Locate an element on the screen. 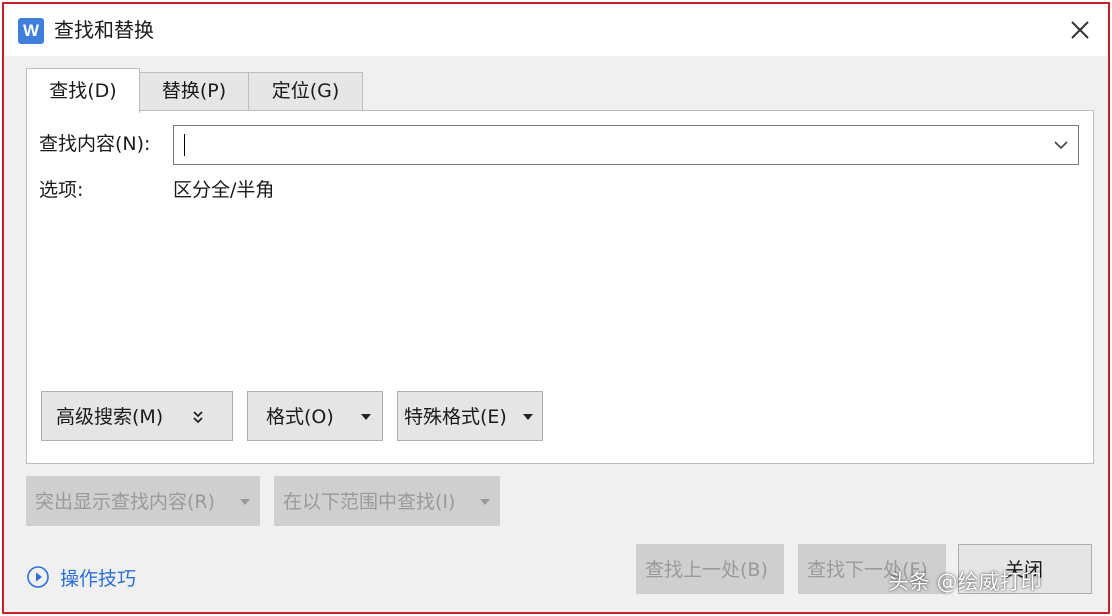  dialog-title: 查找和替换 is located at coordinates (104, 30).